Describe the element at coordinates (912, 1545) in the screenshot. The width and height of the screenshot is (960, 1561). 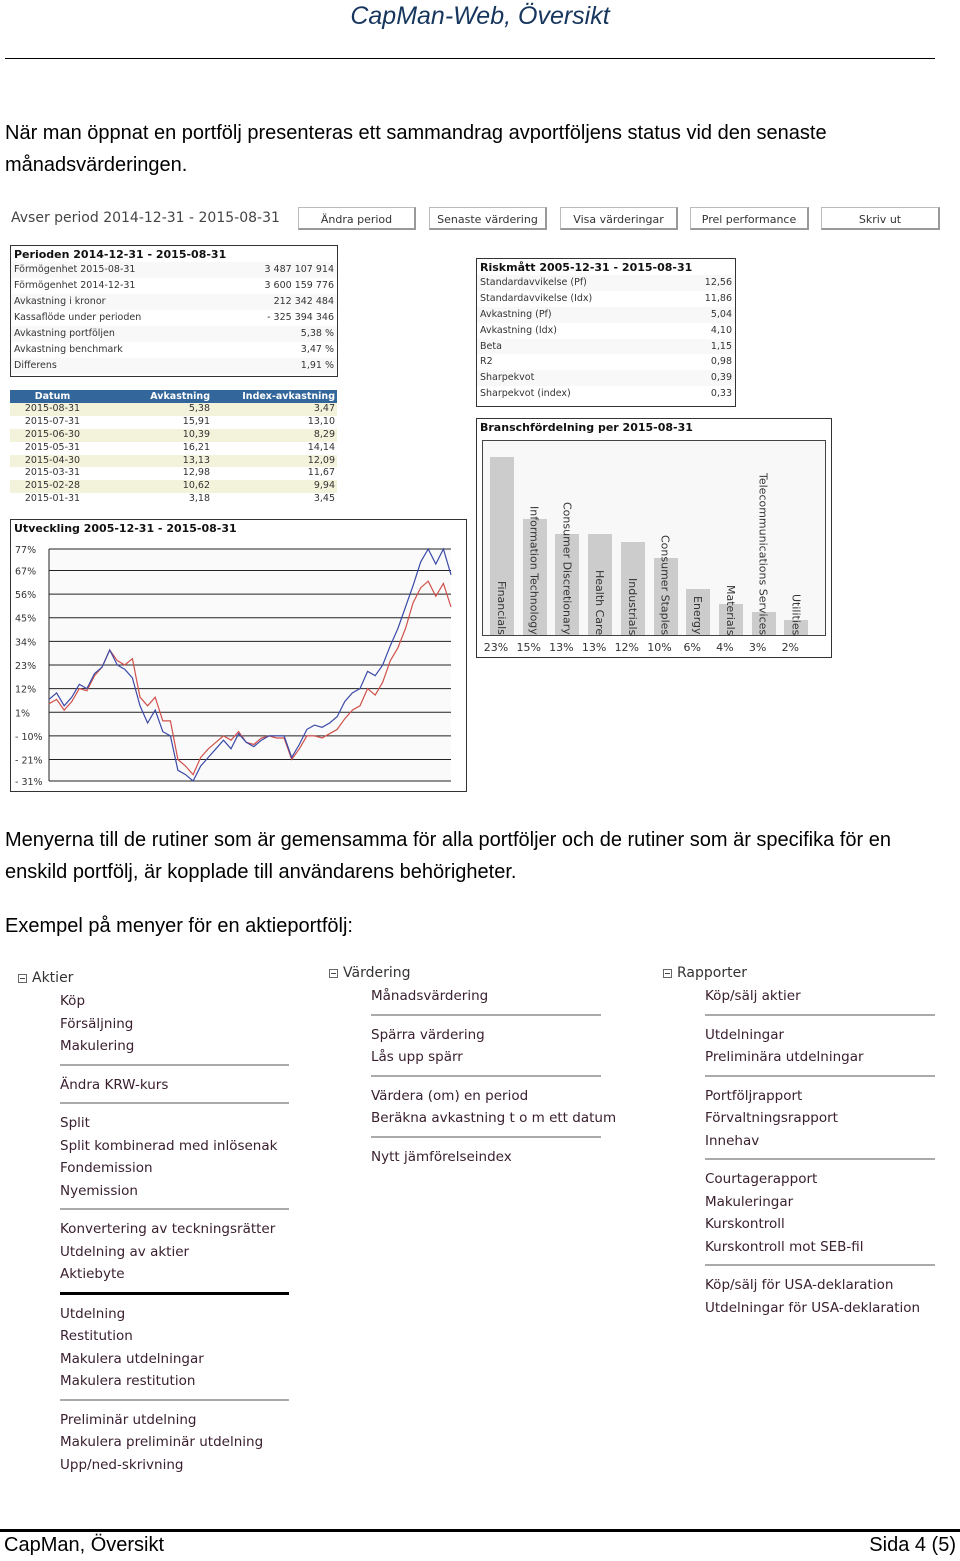
I see `footer-page-number: Sida 4 (5)` at that location.